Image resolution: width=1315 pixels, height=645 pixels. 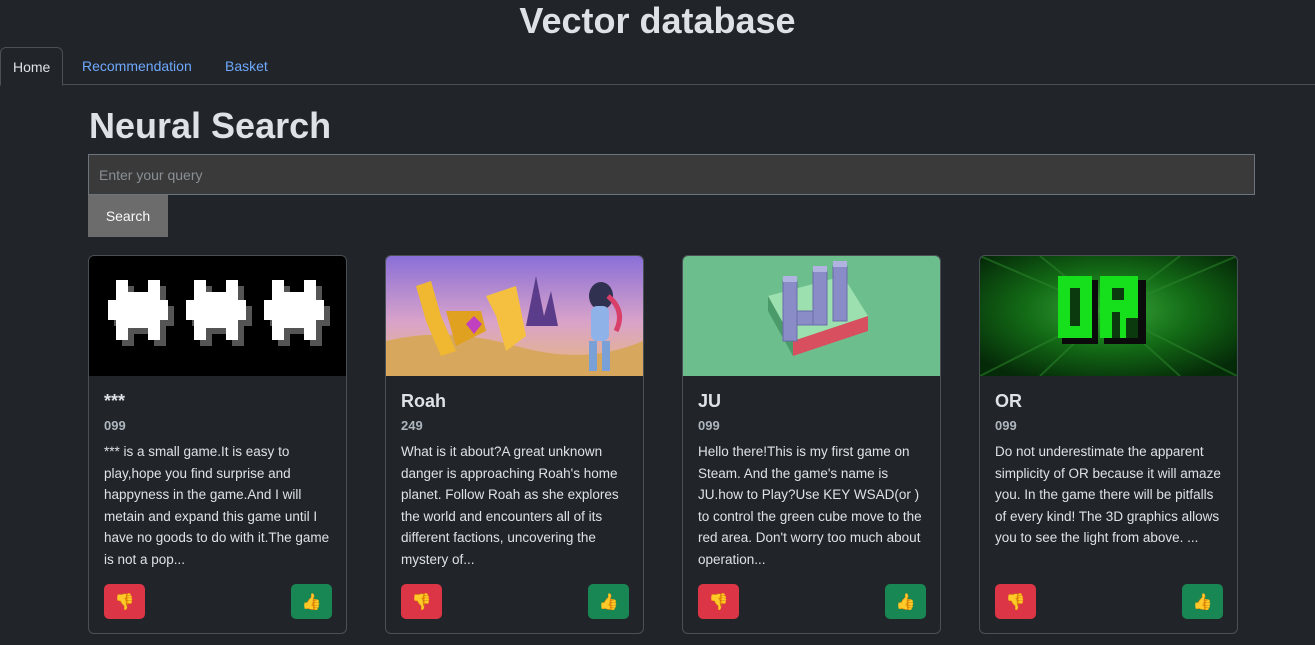 I want to click on card-subtitle: 249, so click(x=412, y=425).